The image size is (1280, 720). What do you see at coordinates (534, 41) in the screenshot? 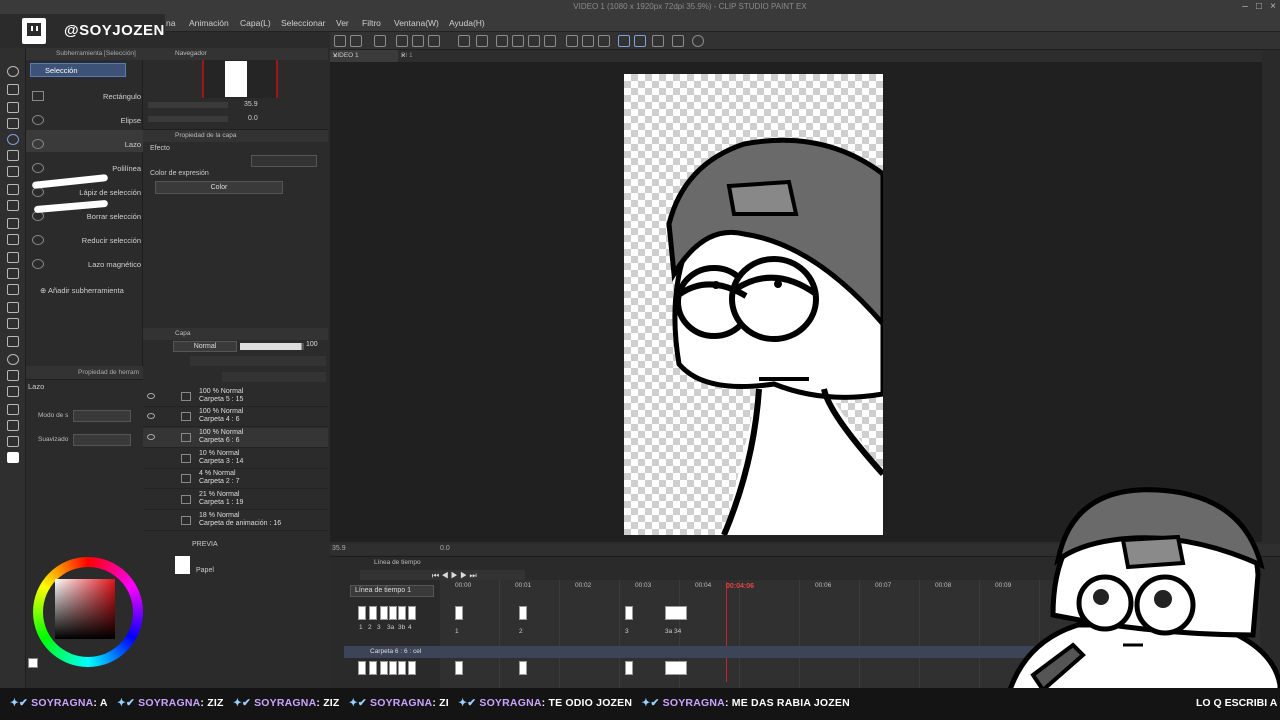
I see `fill-icon` at bounding box center [534, 41].